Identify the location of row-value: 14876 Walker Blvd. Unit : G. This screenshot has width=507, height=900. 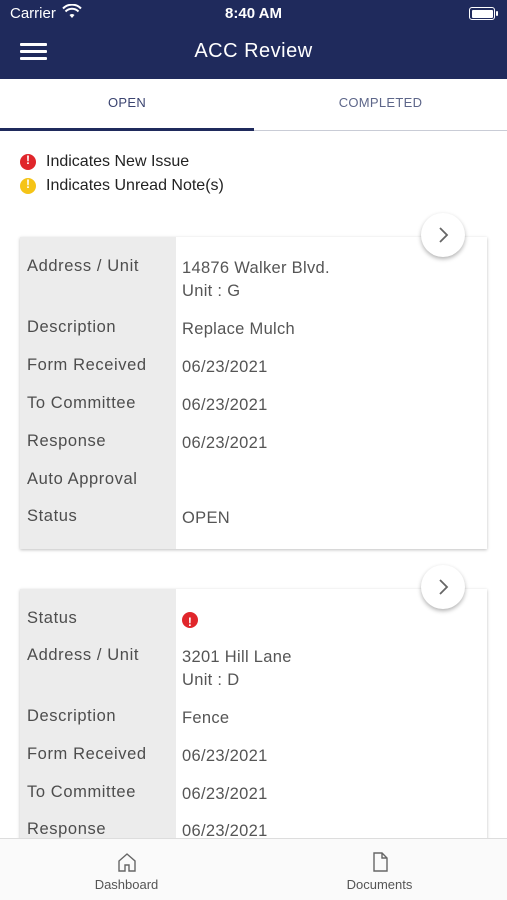
(256, 279).